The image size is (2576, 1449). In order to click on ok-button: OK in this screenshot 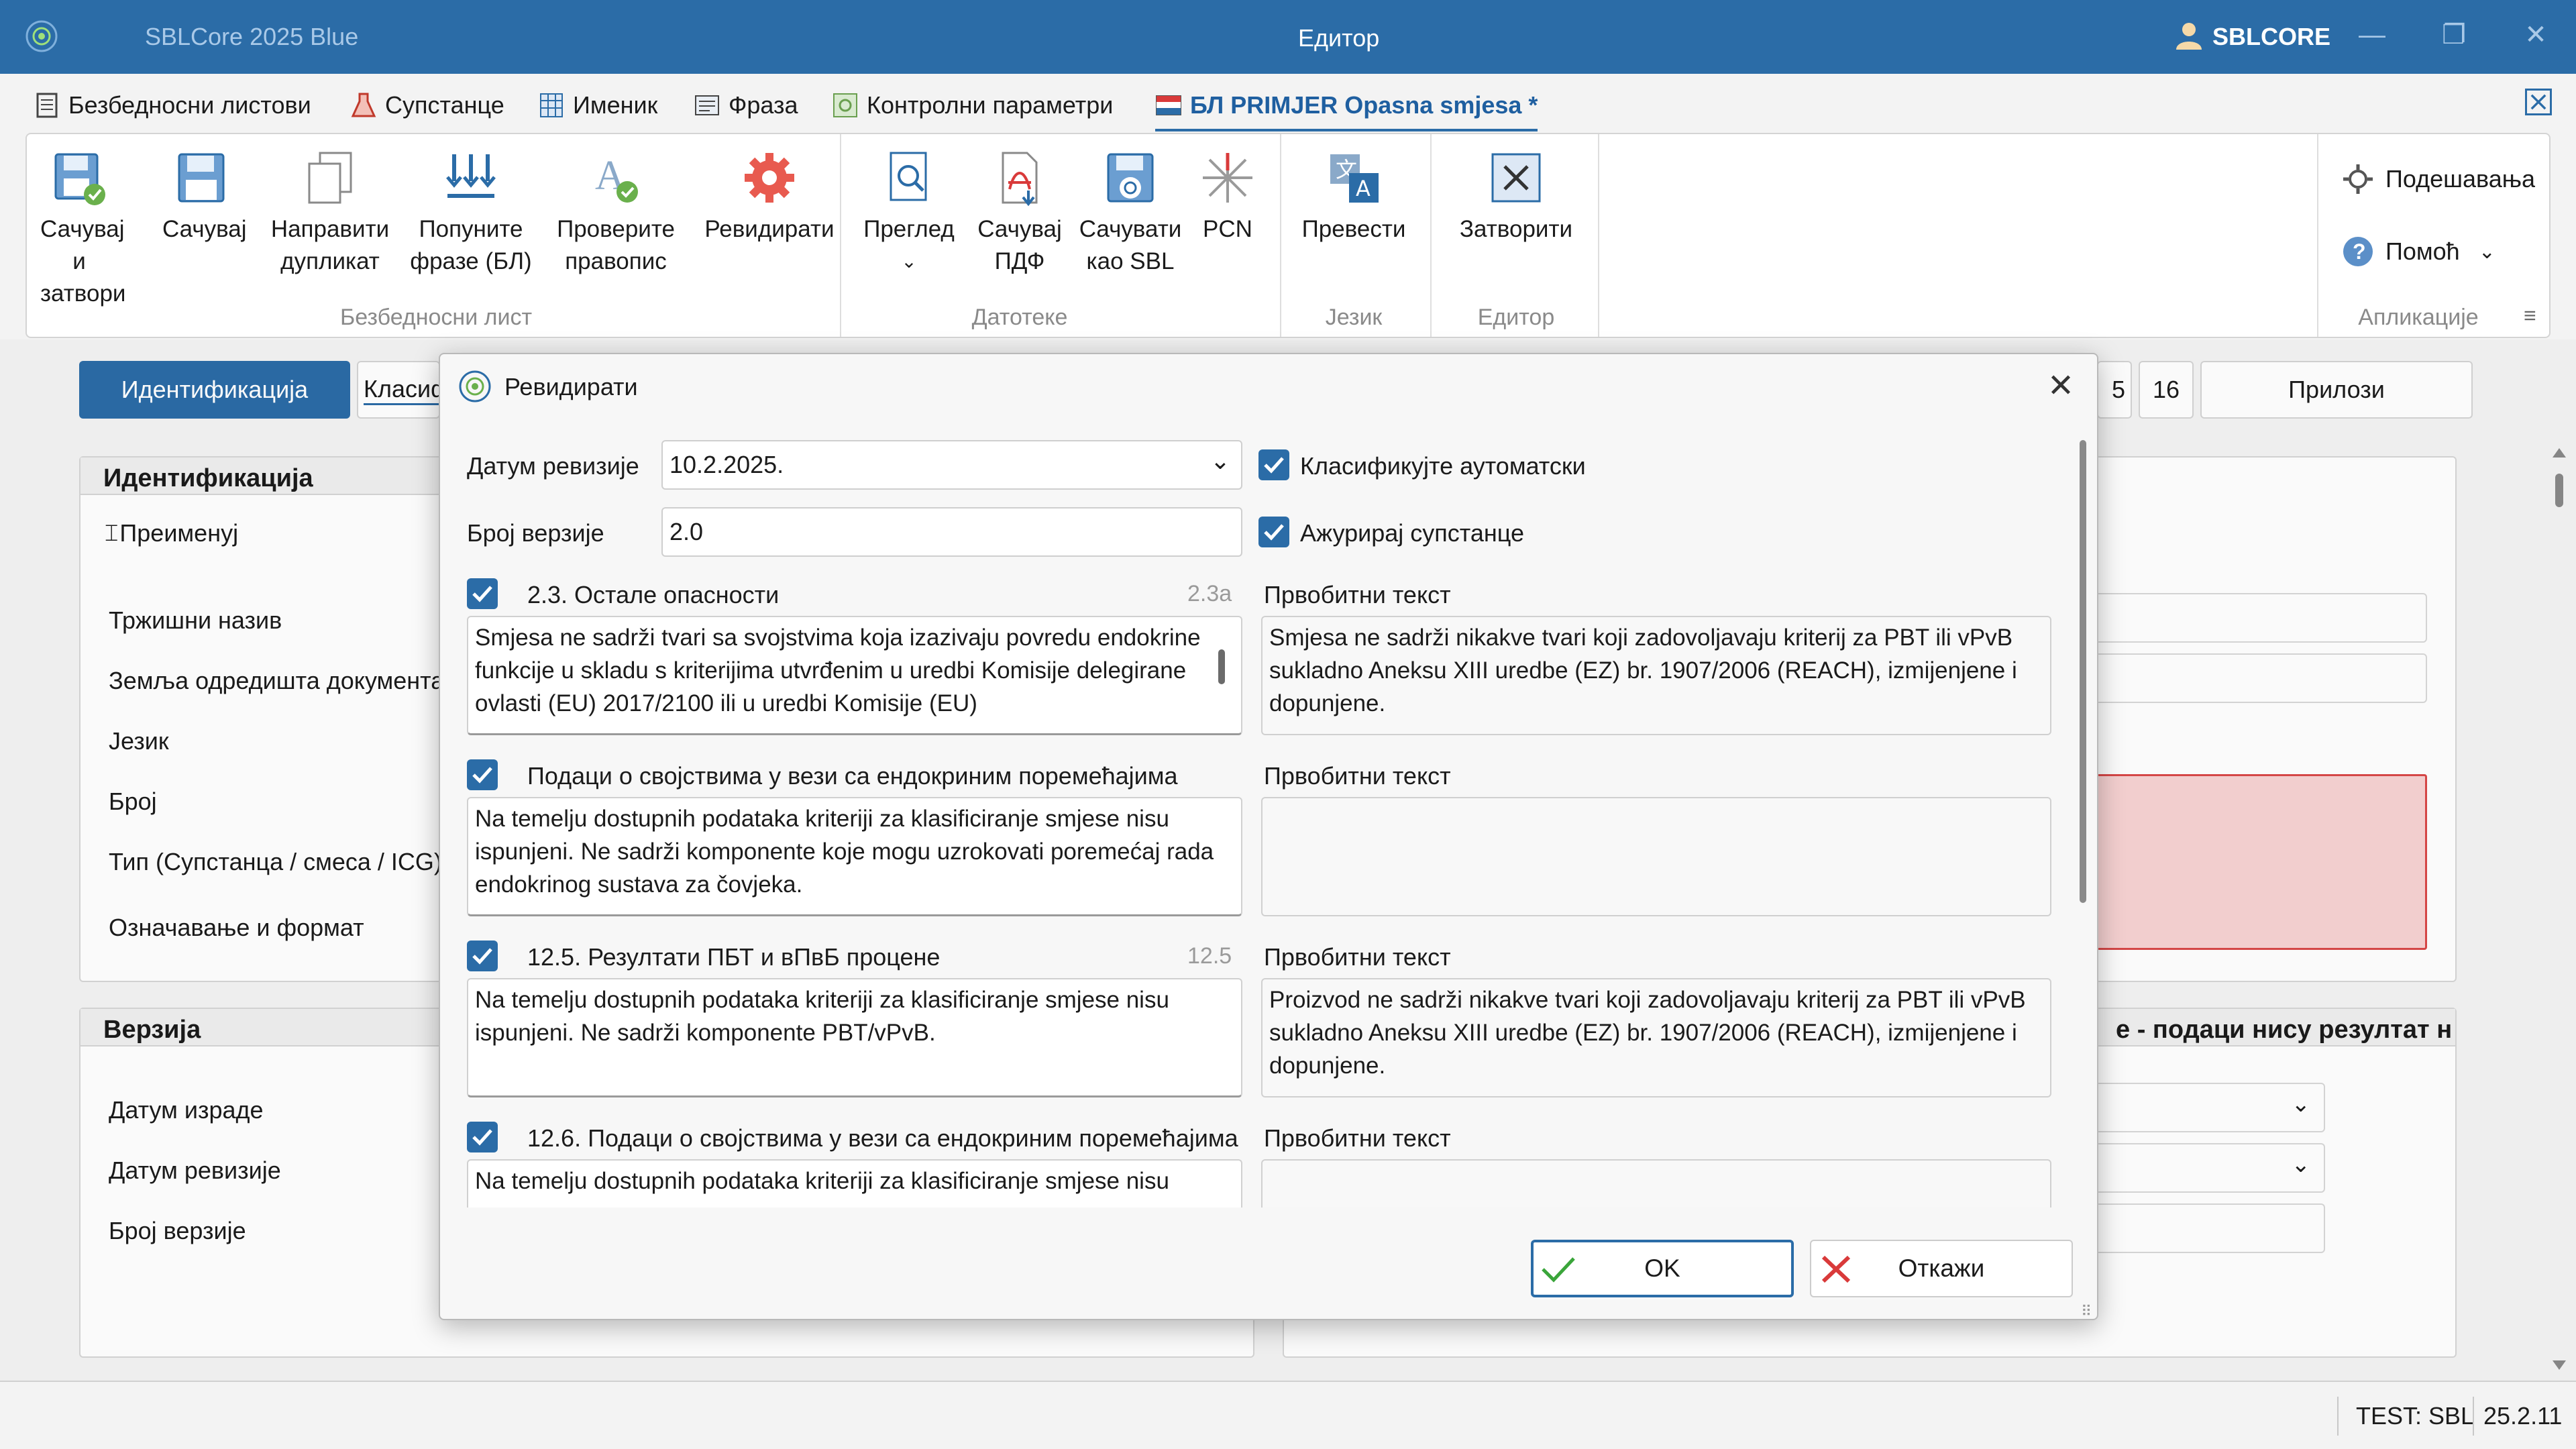, I will do `click(1662, 1268)`.